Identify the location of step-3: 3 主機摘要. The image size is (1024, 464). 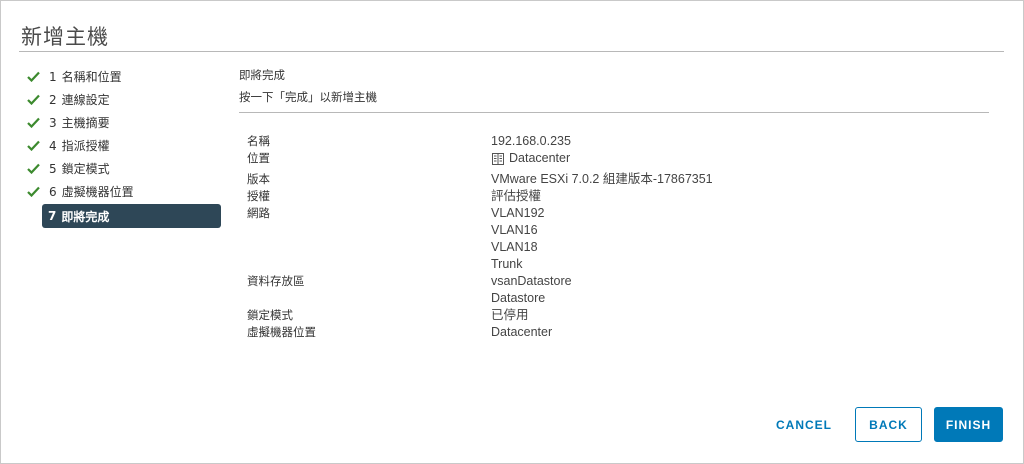
(125, 122).